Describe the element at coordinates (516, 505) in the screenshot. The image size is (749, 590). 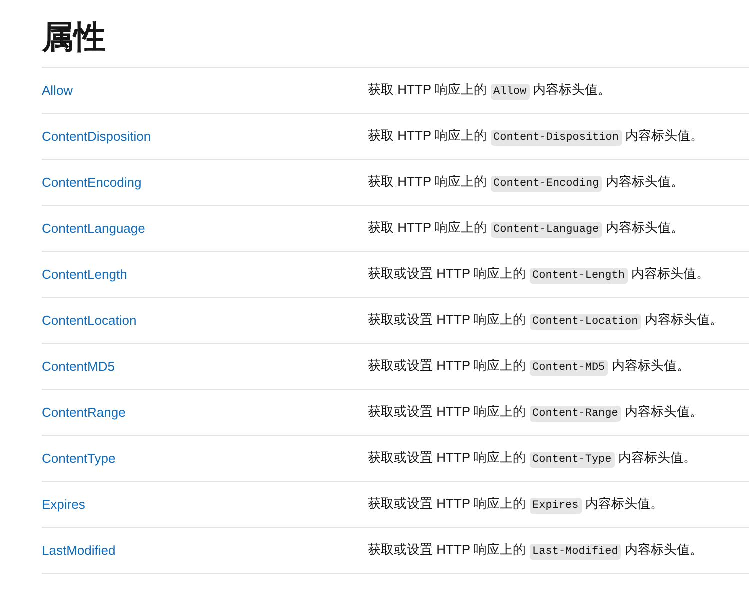
I see `property-description: 获取或设置 HTTP 响应上的 Expires 内容标头值。` at that location.